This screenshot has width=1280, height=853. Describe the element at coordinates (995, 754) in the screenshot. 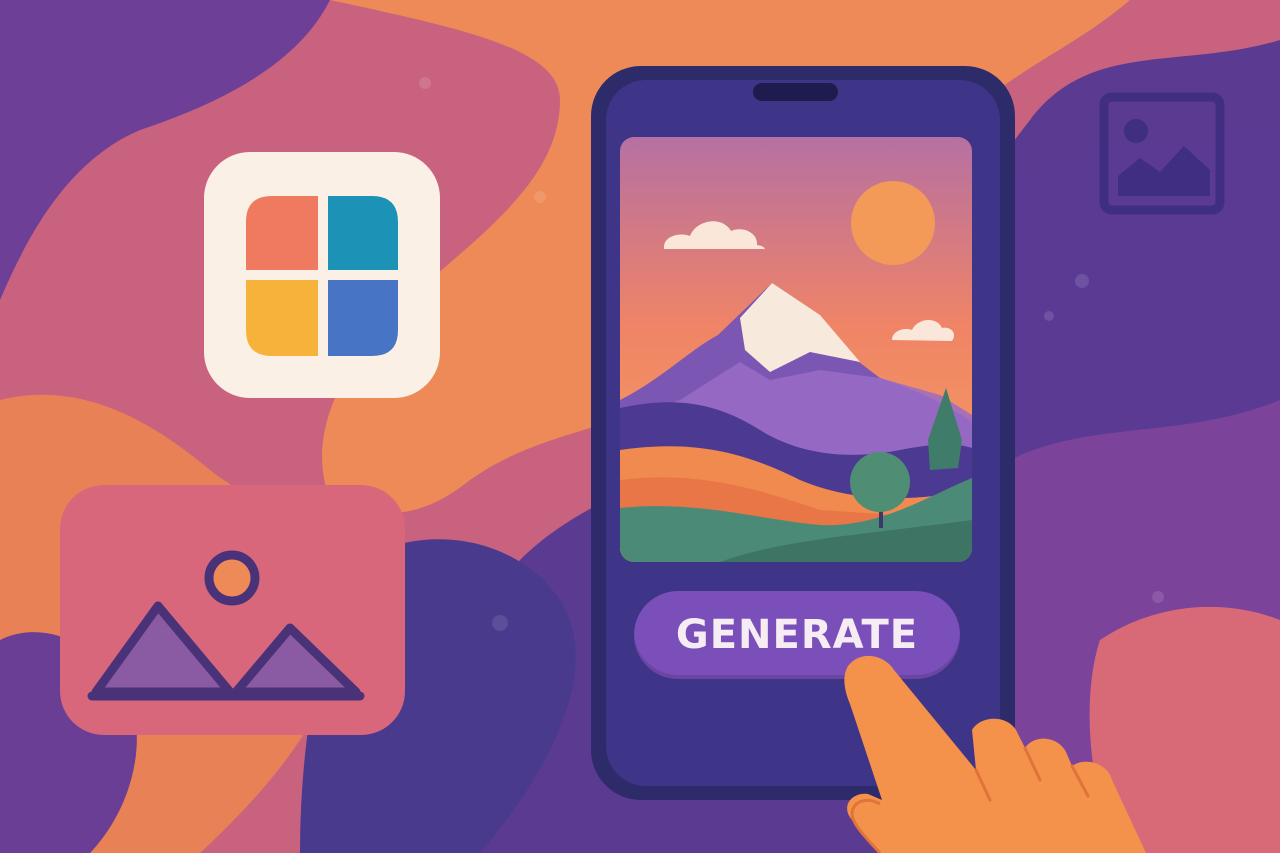

I see `pointing-hand` at that location.